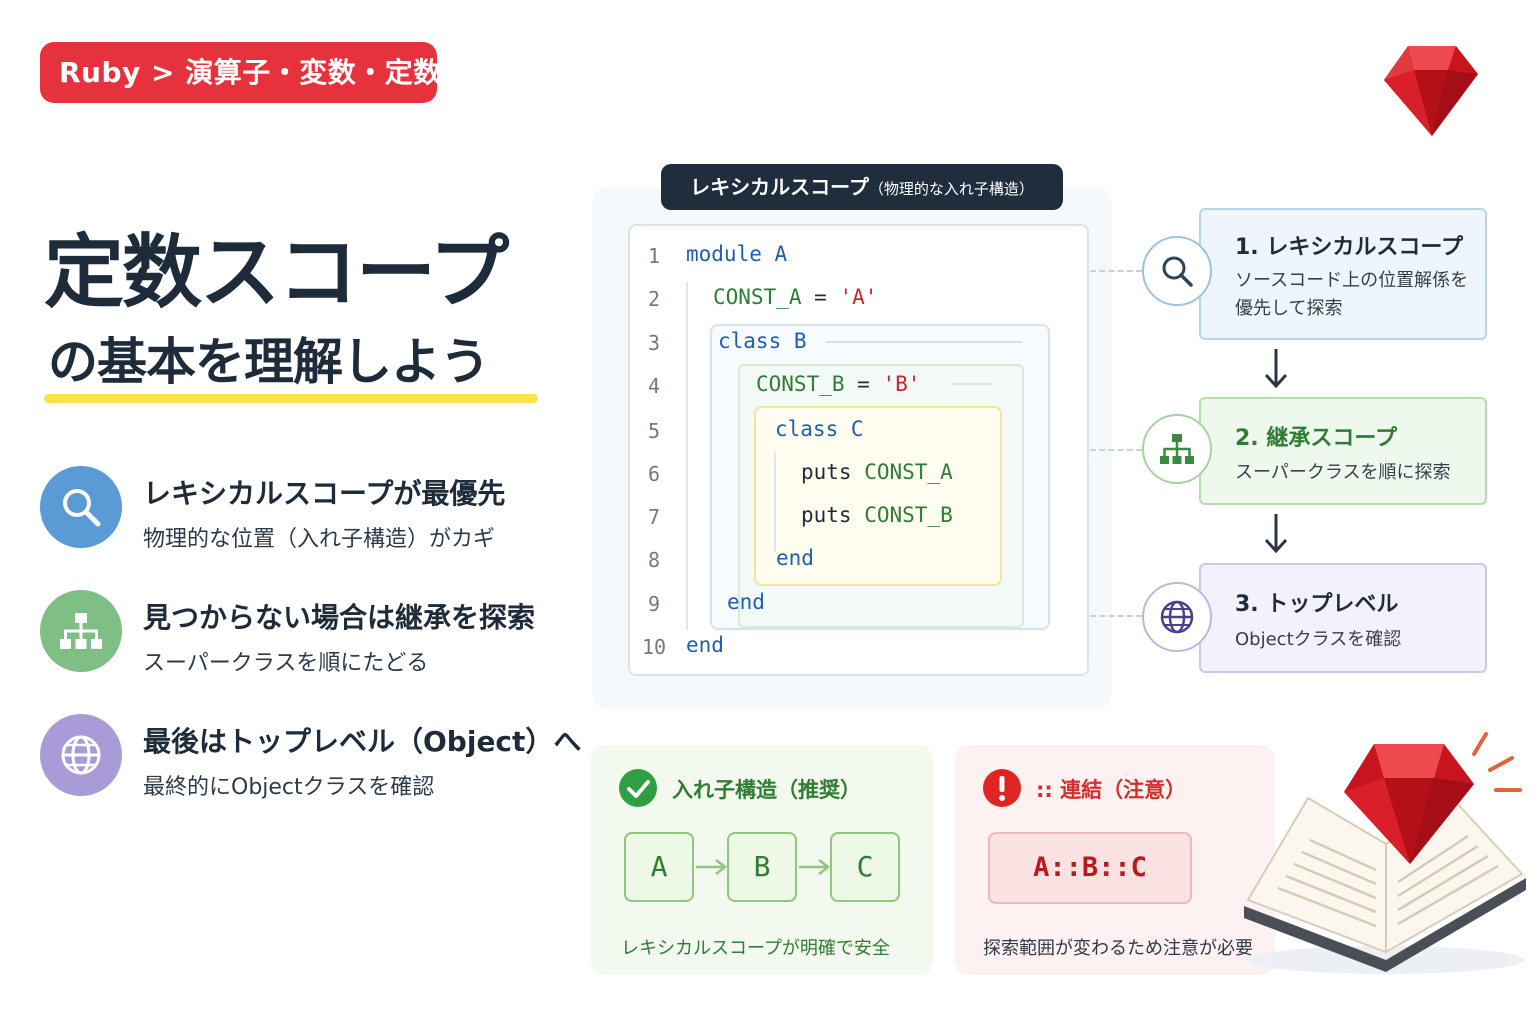 Image resolution: width=1536 pixels, height=1024 pixels. Describe the element at coordinates (1317, 604) in the screenshot. I see `step-title: 3. トップレベル` at that location.